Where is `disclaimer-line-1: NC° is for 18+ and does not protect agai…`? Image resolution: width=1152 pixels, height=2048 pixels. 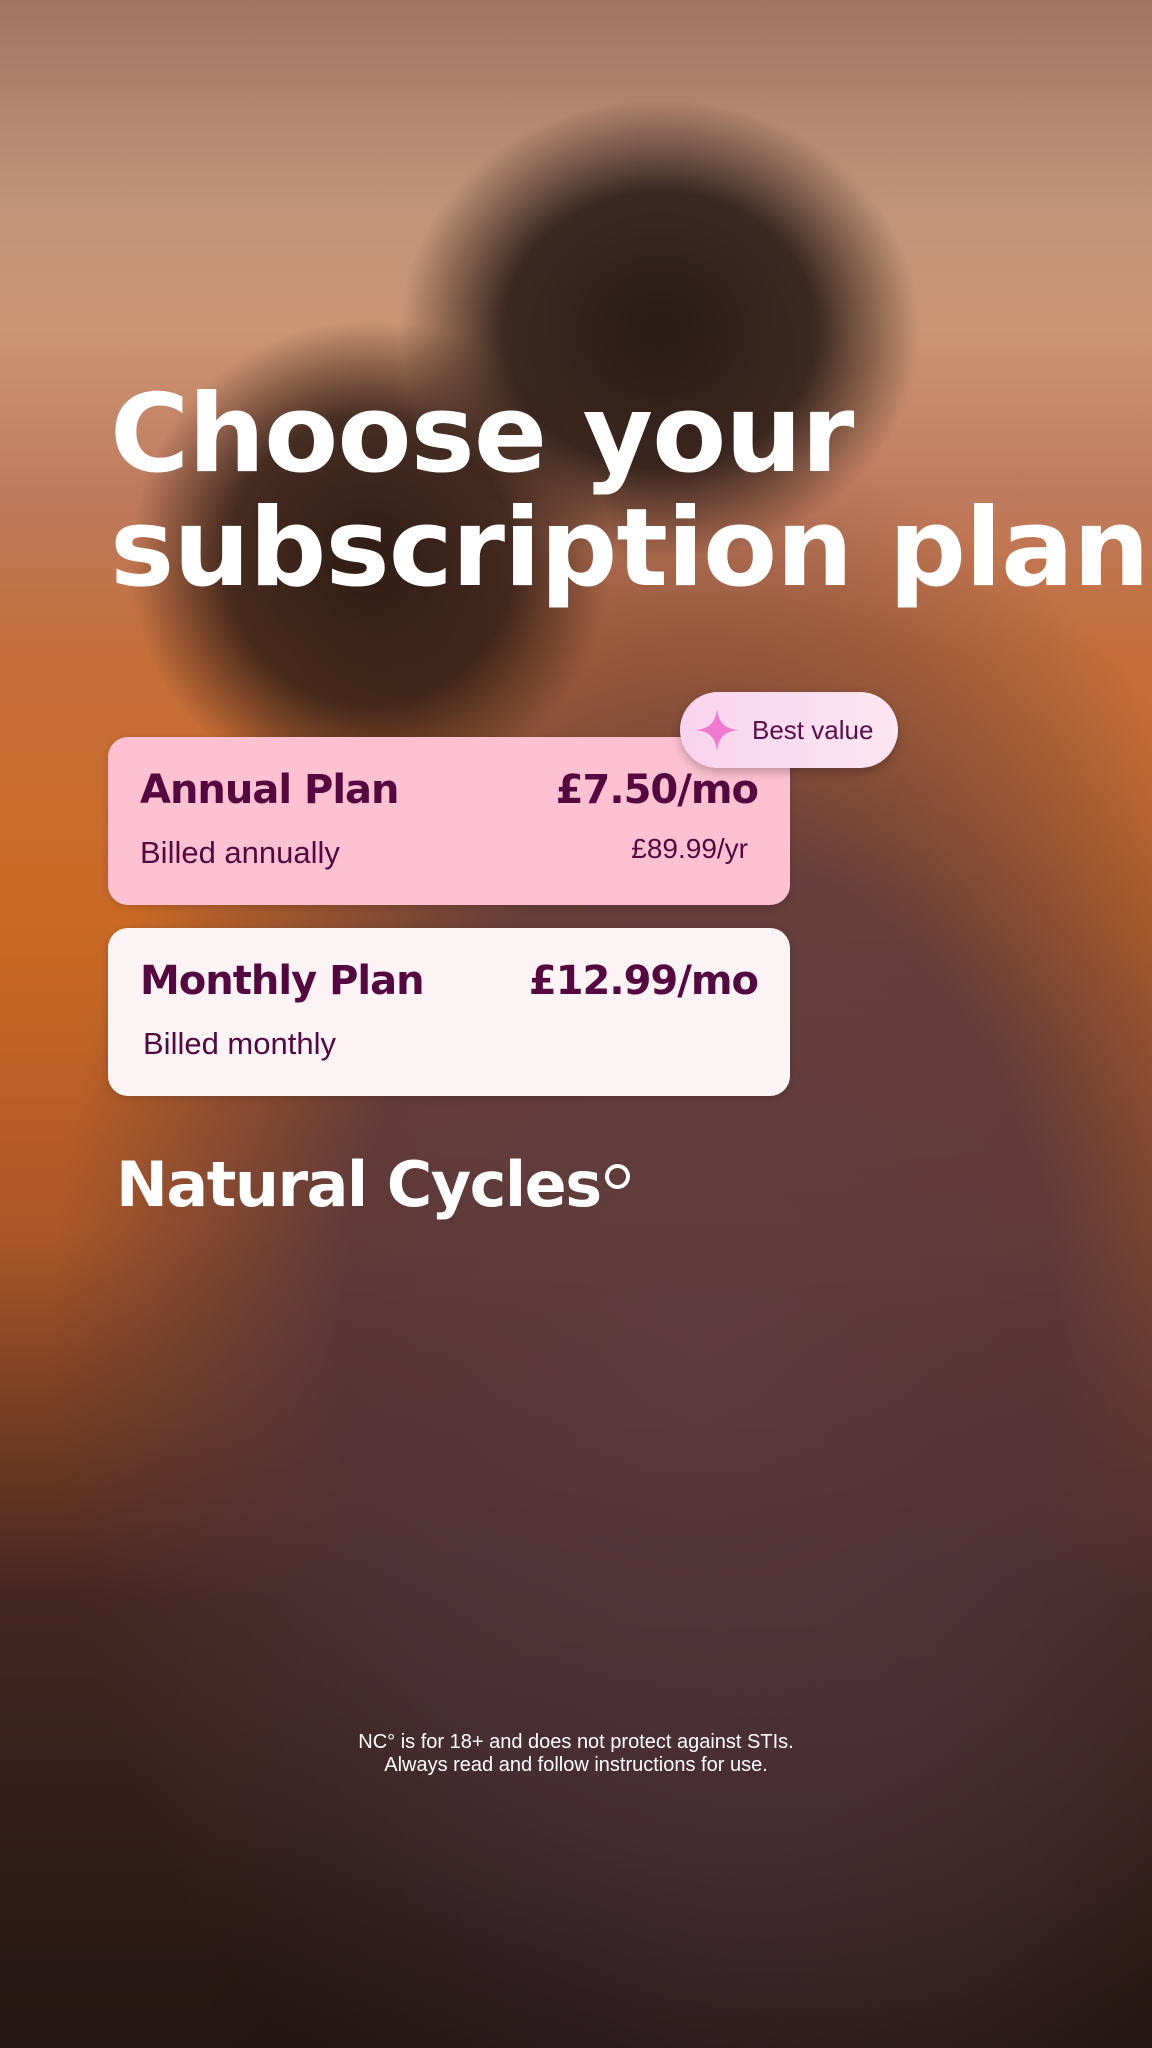 disclaimer-line-1: NC° is for 18+ and does not protect agai… is located at coordinates (576, 1742).